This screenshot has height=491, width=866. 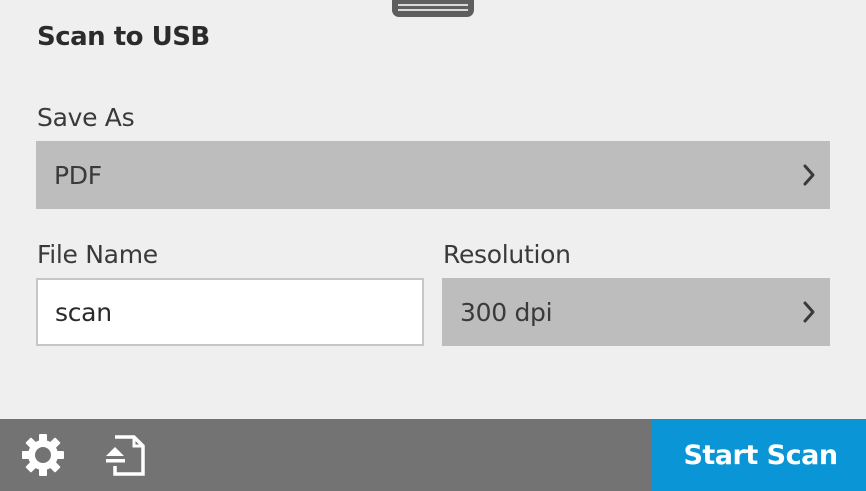 What do you see at coordinates (506, 312) in the screenshot?
I see `resolution-value: 300 dpi` at bounding box center [506, 312].